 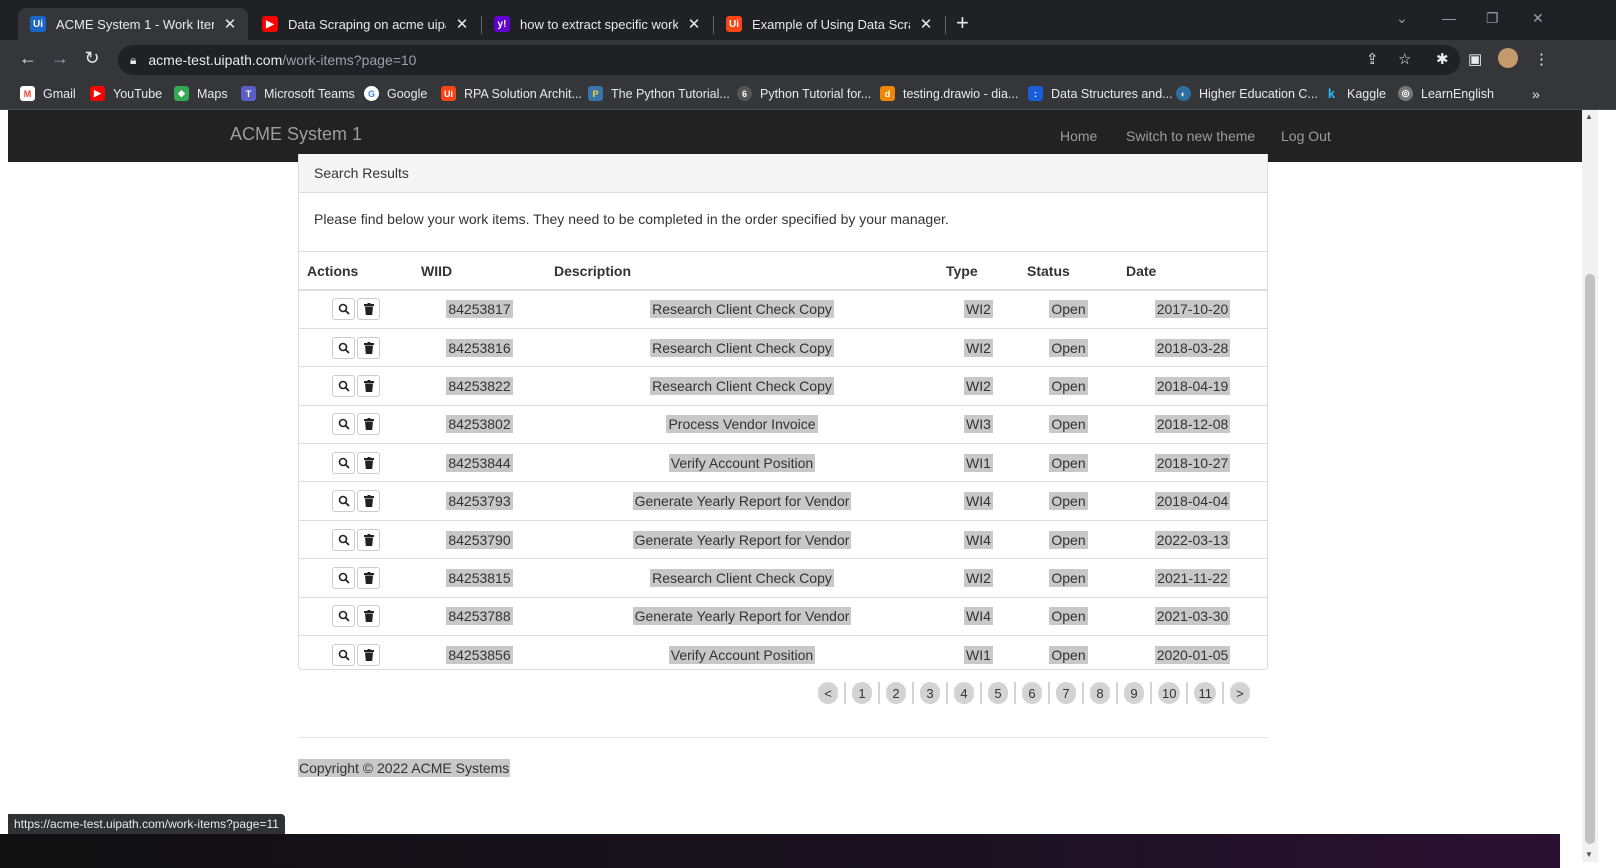 I want to click on nav-home: Home, so click(x=1078, y=136).